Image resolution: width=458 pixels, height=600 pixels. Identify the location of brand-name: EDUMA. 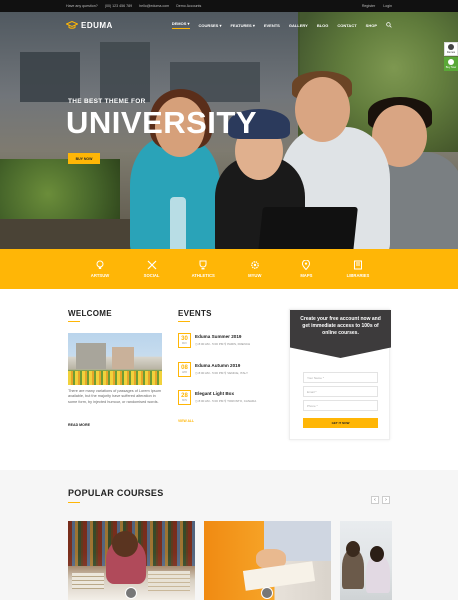
(97, 25).